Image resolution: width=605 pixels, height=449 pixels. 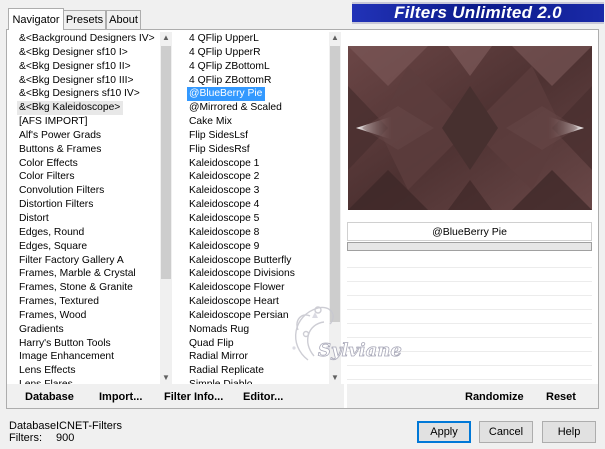 I want to click on category-item: Image Enhancement, so click(x=89, y=357).